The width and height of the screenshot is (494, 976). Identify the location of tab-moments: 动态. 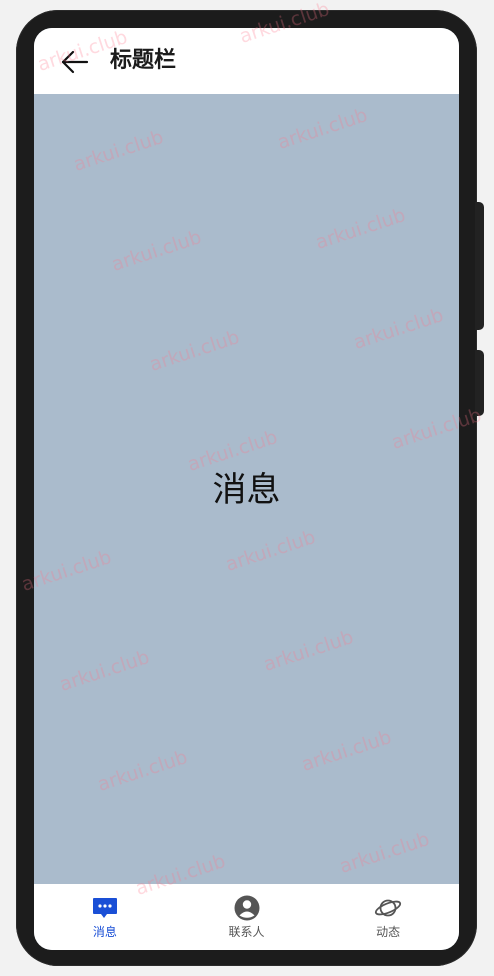
(388, 917).